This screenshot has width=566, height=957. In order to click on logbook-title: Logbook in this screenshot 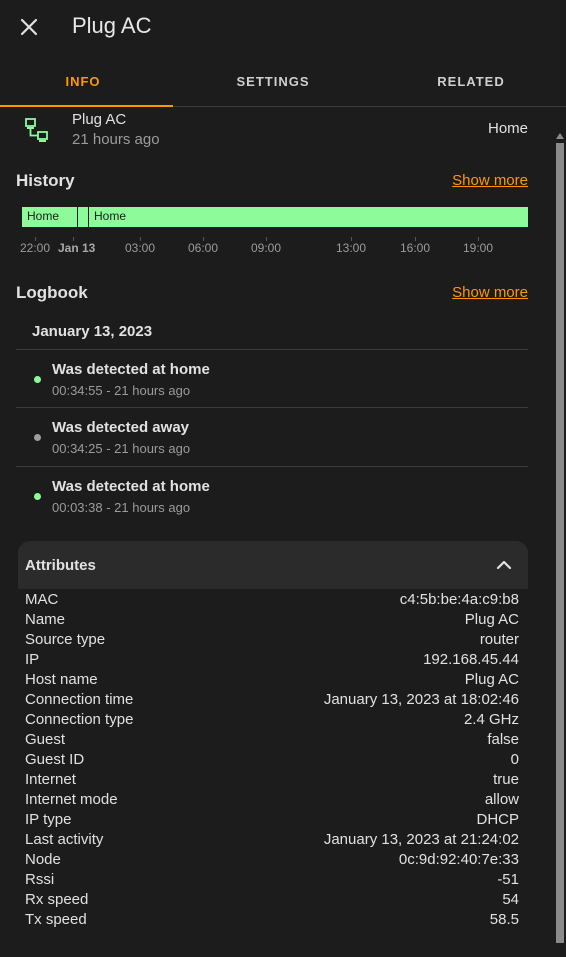, I will do `click(52, 292)`.